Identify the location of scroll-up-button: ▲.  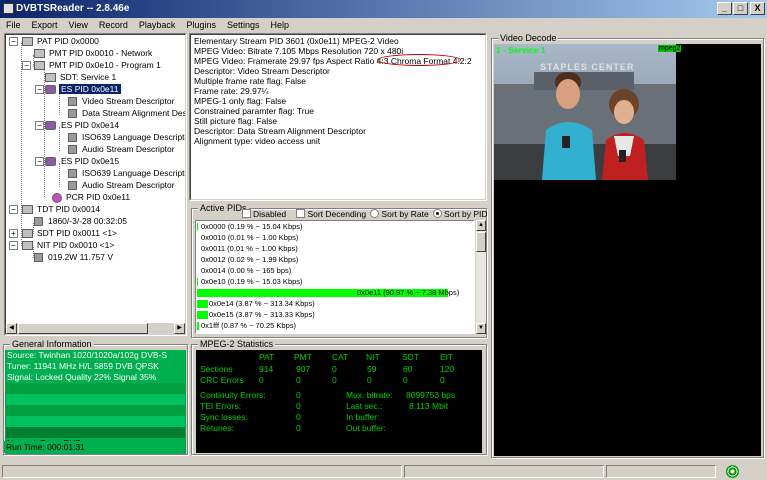
(481, 225).